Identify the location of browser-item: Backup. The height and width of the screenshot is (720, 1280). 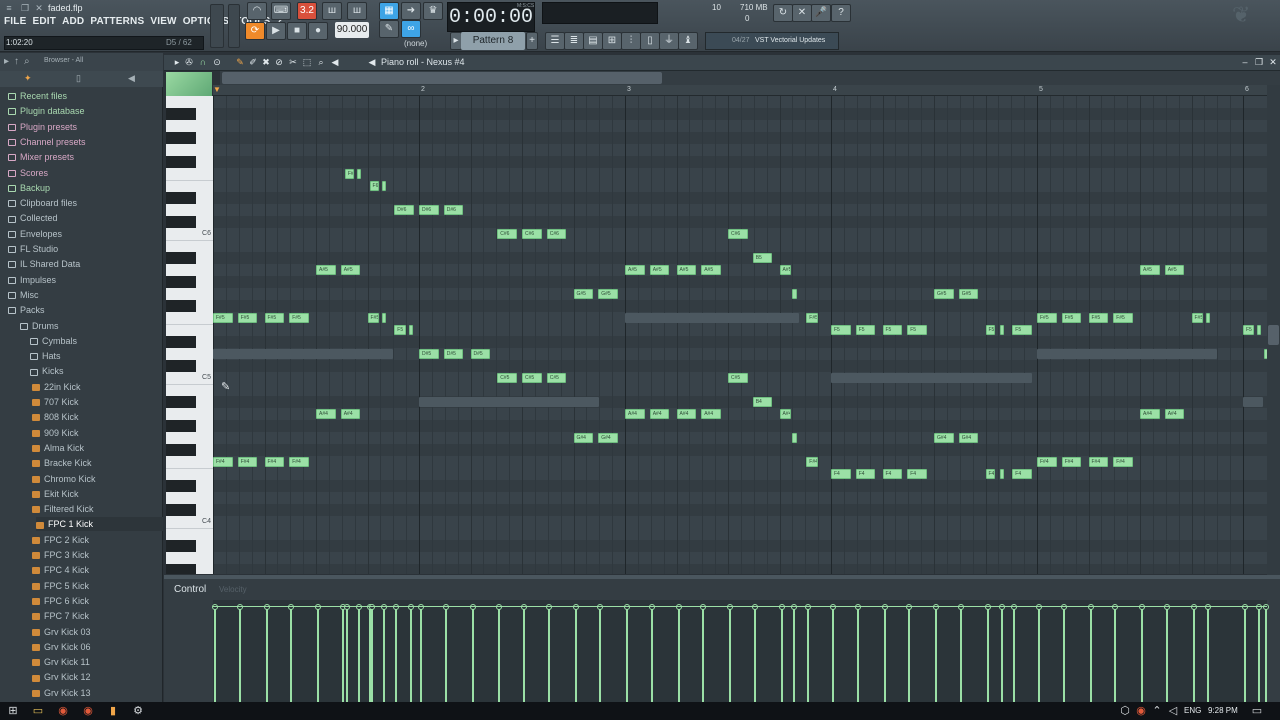
(85, 188).